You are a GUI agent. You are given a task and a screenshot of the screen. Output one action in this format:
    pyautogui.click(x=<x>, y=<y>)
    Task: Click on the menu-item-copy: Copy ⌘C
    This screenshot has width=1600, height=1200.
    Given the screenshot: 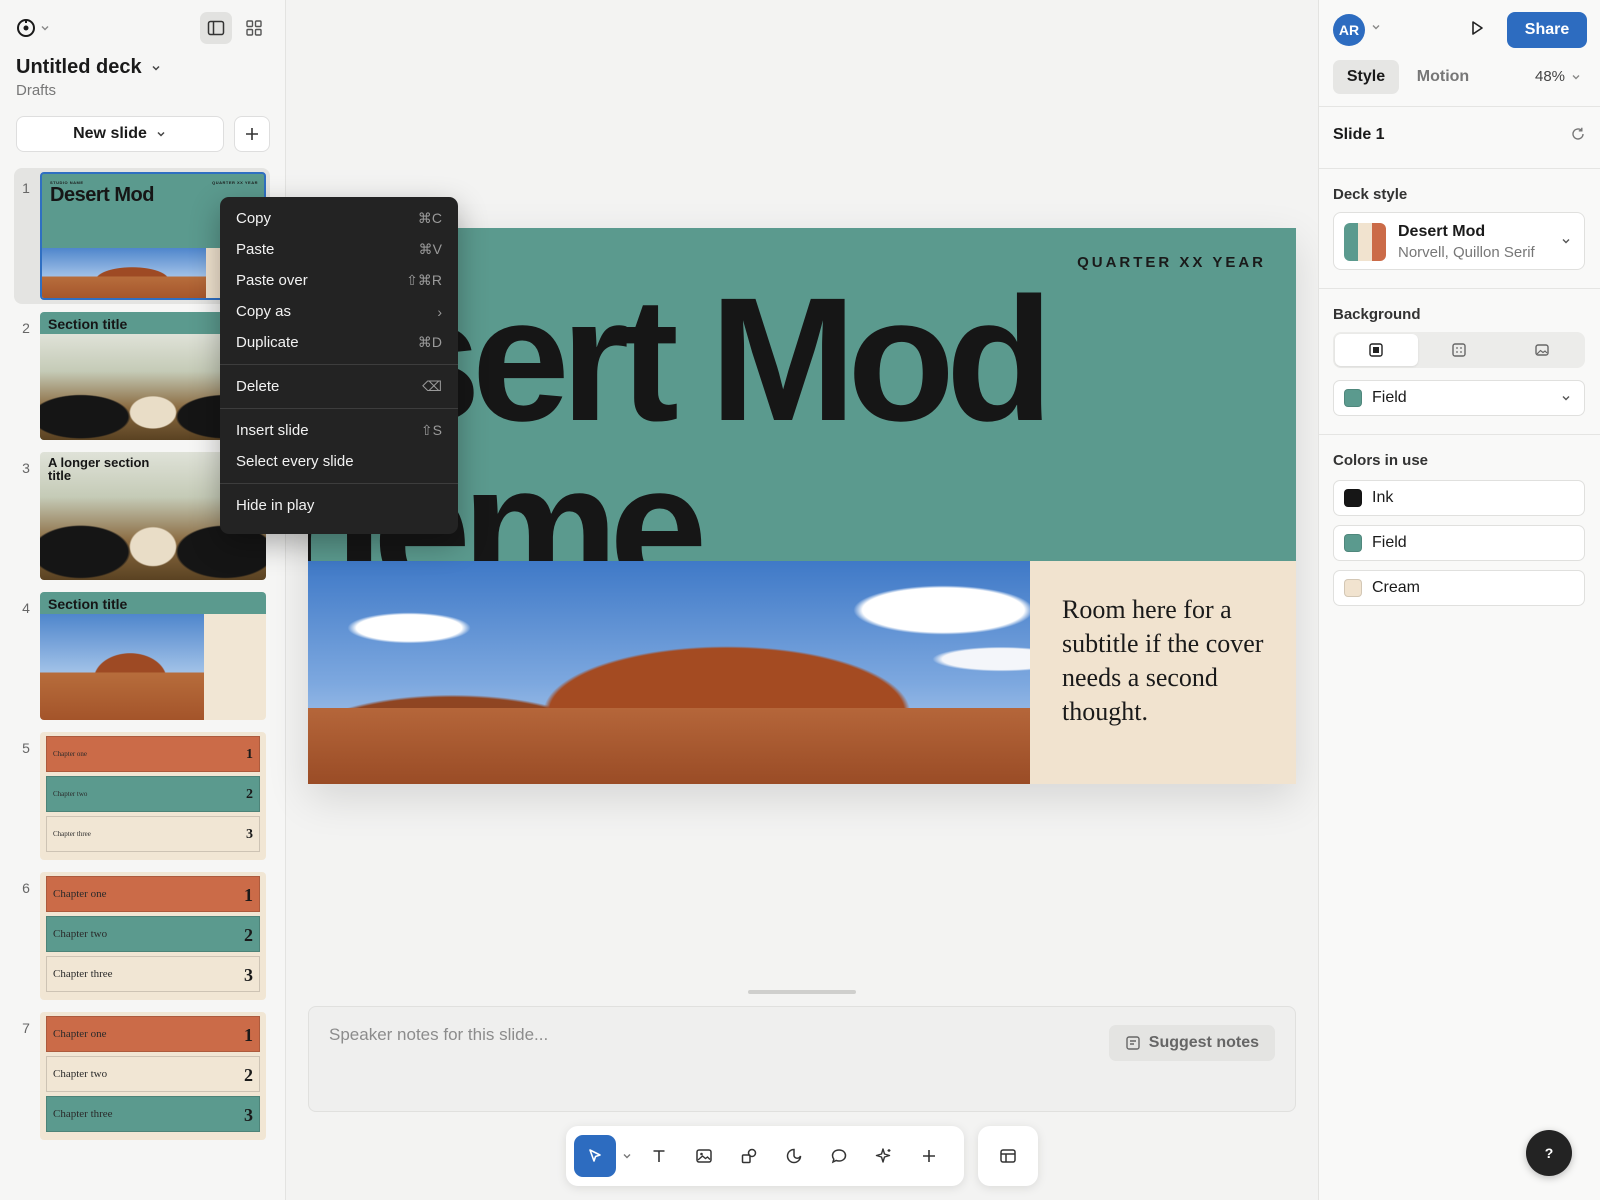 What is the action you would take?
    pyautogui.click(x=339, y=218)
    